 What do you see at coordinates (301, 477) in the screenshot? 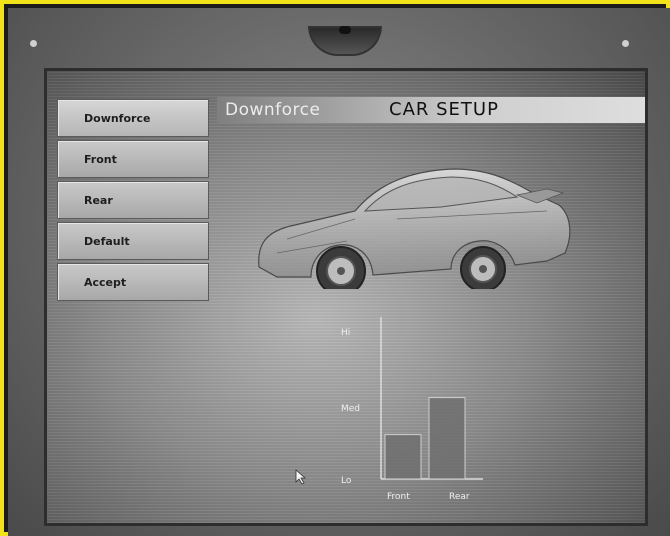
I see `mouse-cursor-icon` at bounding box center [301, 477].